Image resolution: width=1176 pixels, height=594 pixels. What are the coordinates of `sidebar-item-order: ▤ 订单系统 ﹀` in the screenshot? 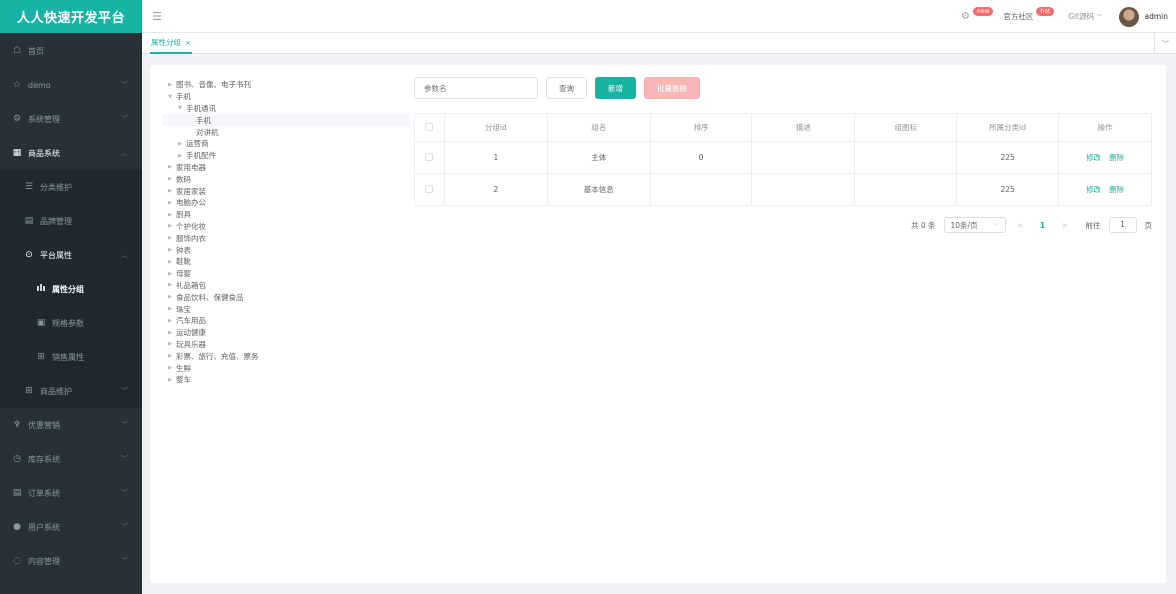 It's located at (71, 493).